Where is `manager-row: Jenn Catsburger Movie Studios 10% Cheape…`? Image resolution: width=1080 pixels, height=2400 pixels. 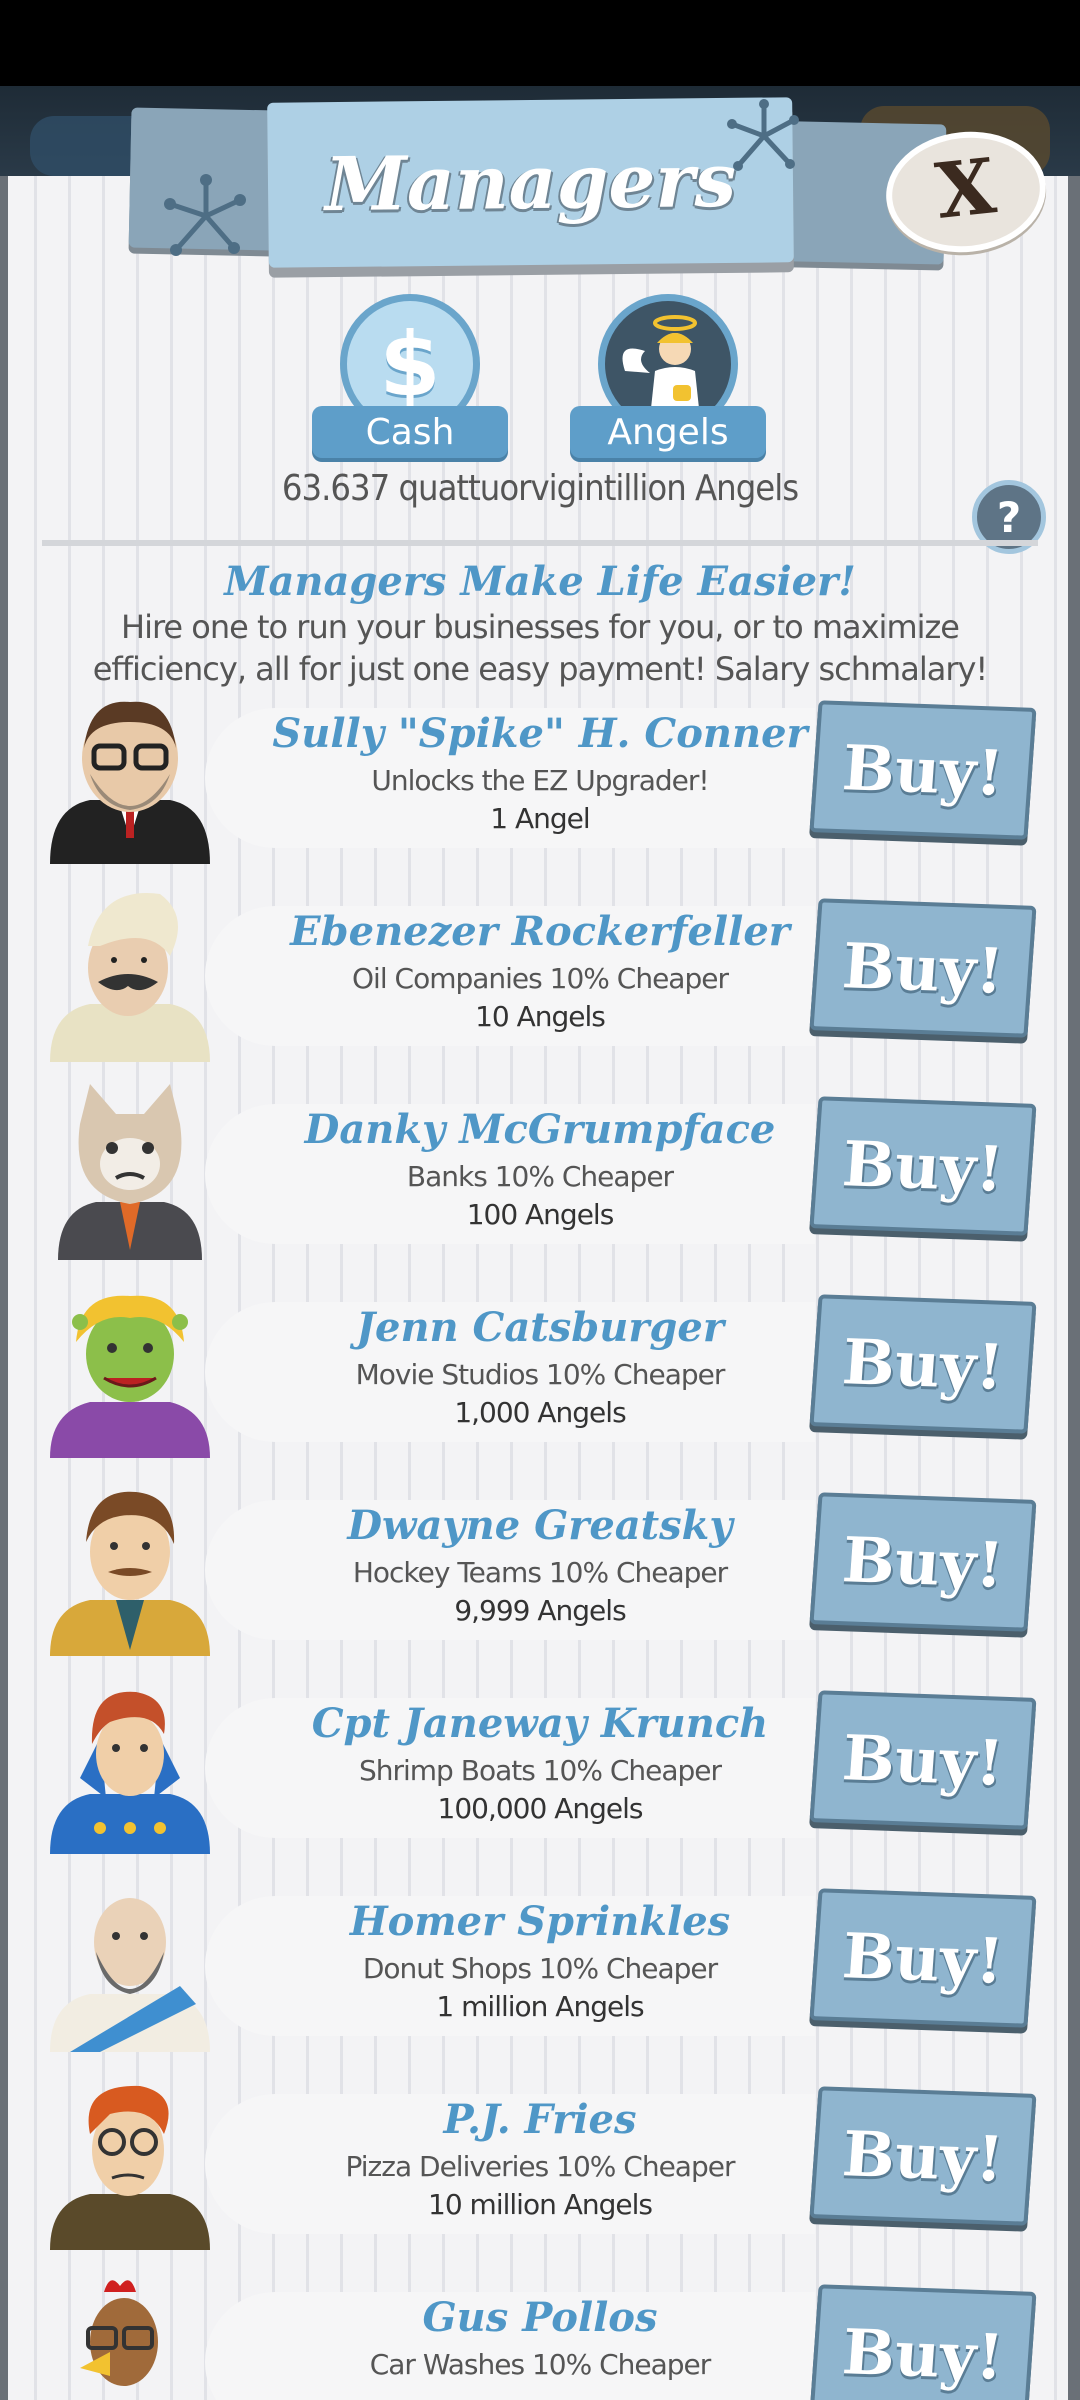 manager-row: Jenn Catsburger Movie Studios 10% Cheape… is located at coordinates (540, 1373).